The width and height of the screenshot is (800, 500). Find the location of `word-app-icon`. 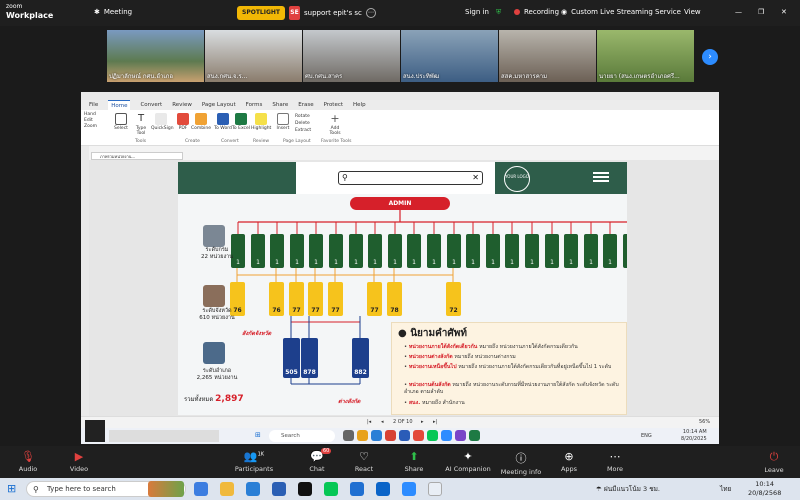

word-app-icon is located at coordinates (404, 435).